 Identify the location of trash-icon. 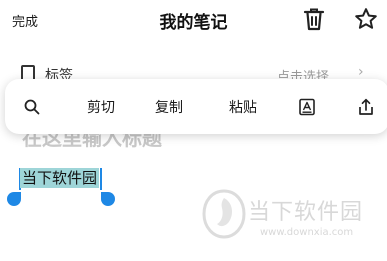
(314, 19).